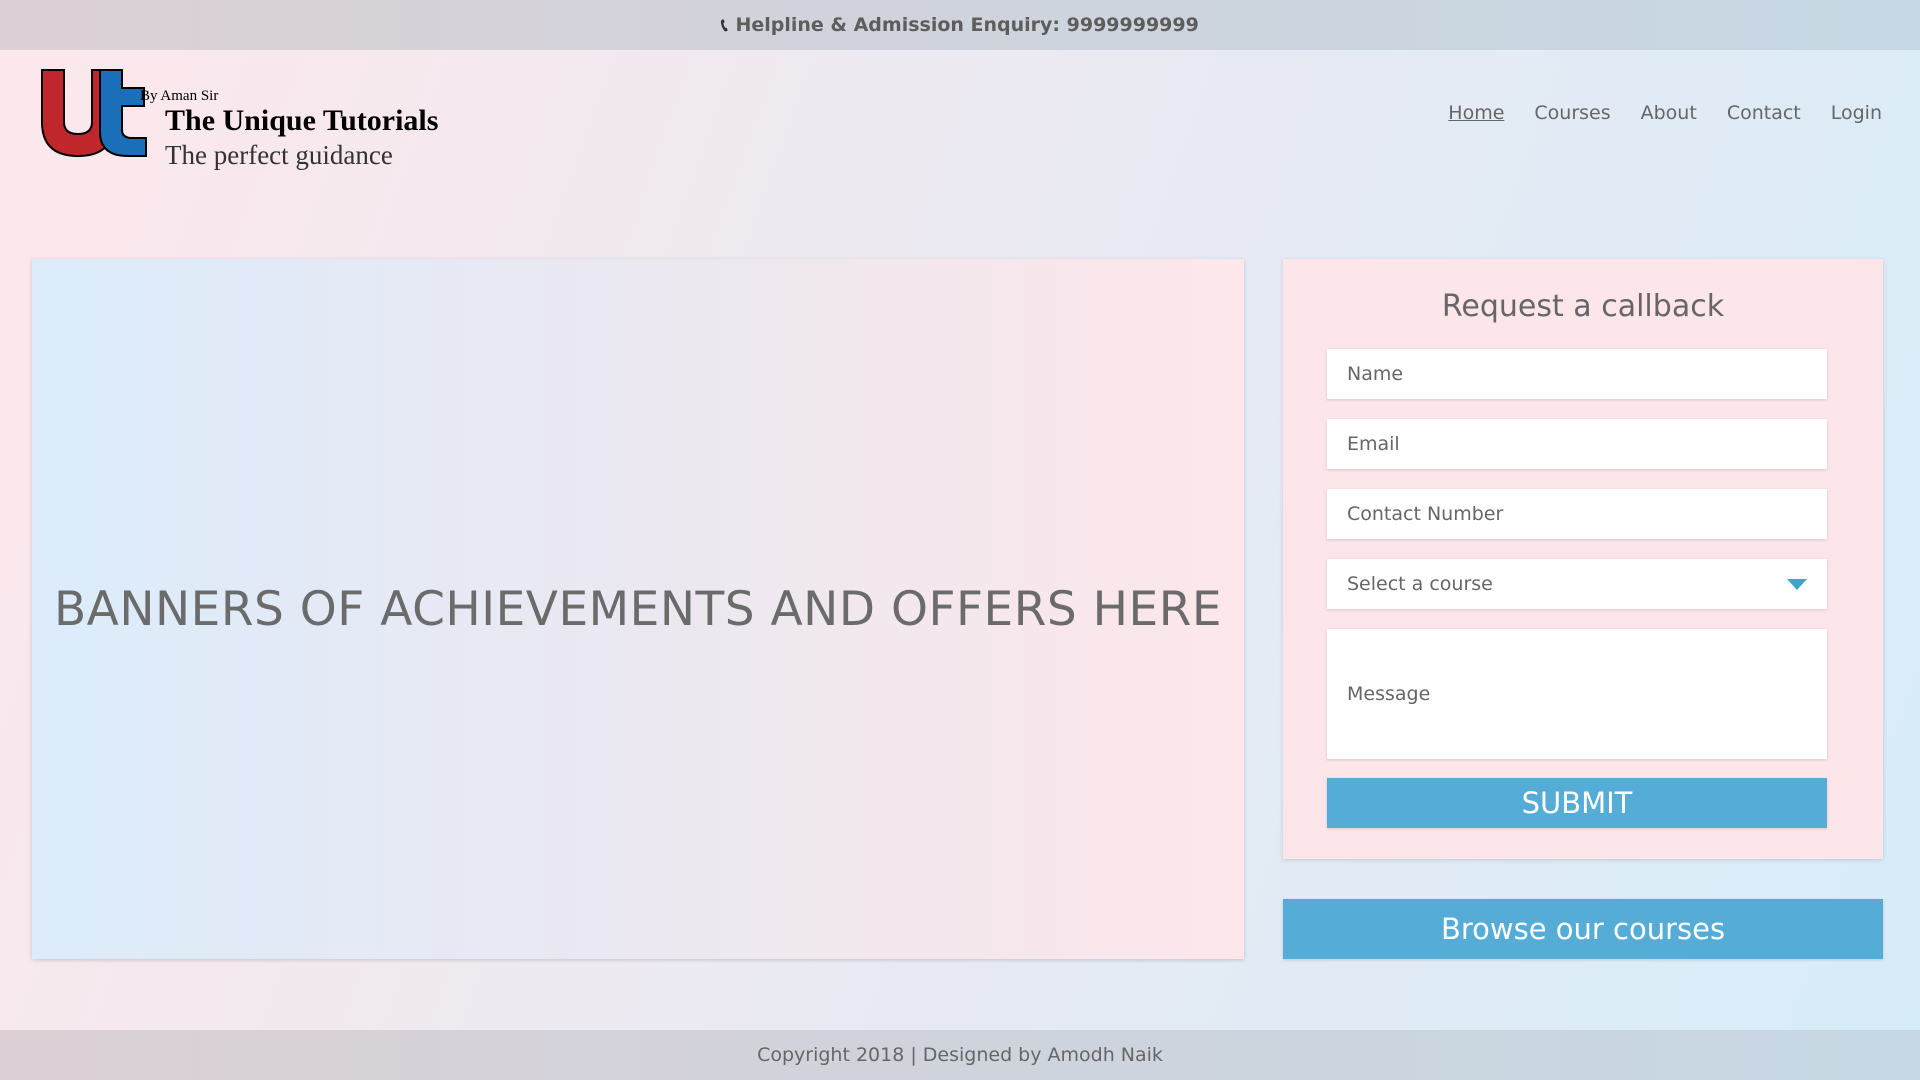 This screenshot has width=1920, height=1080. What do you see at coordinates (302, 120) in the screenshot?
I see `logo-brand: The Unique Tutorials` at bounding box center [302, 120].